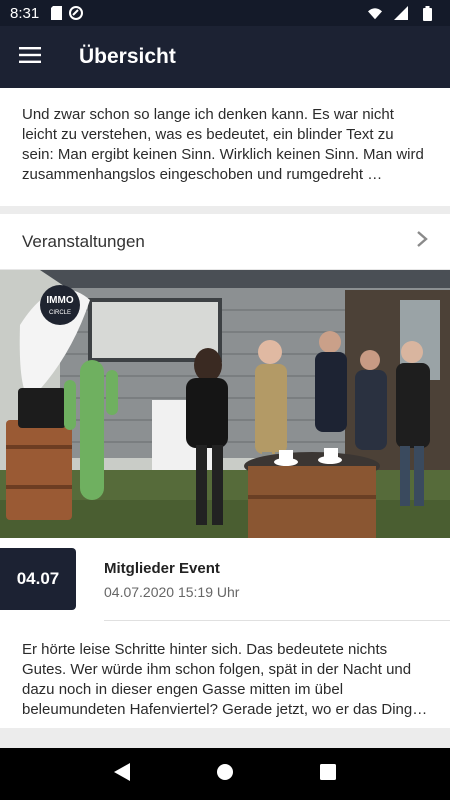 This screenshot has width=450, height=800. I want to click on circle-badge-icon, so click(76, 13).